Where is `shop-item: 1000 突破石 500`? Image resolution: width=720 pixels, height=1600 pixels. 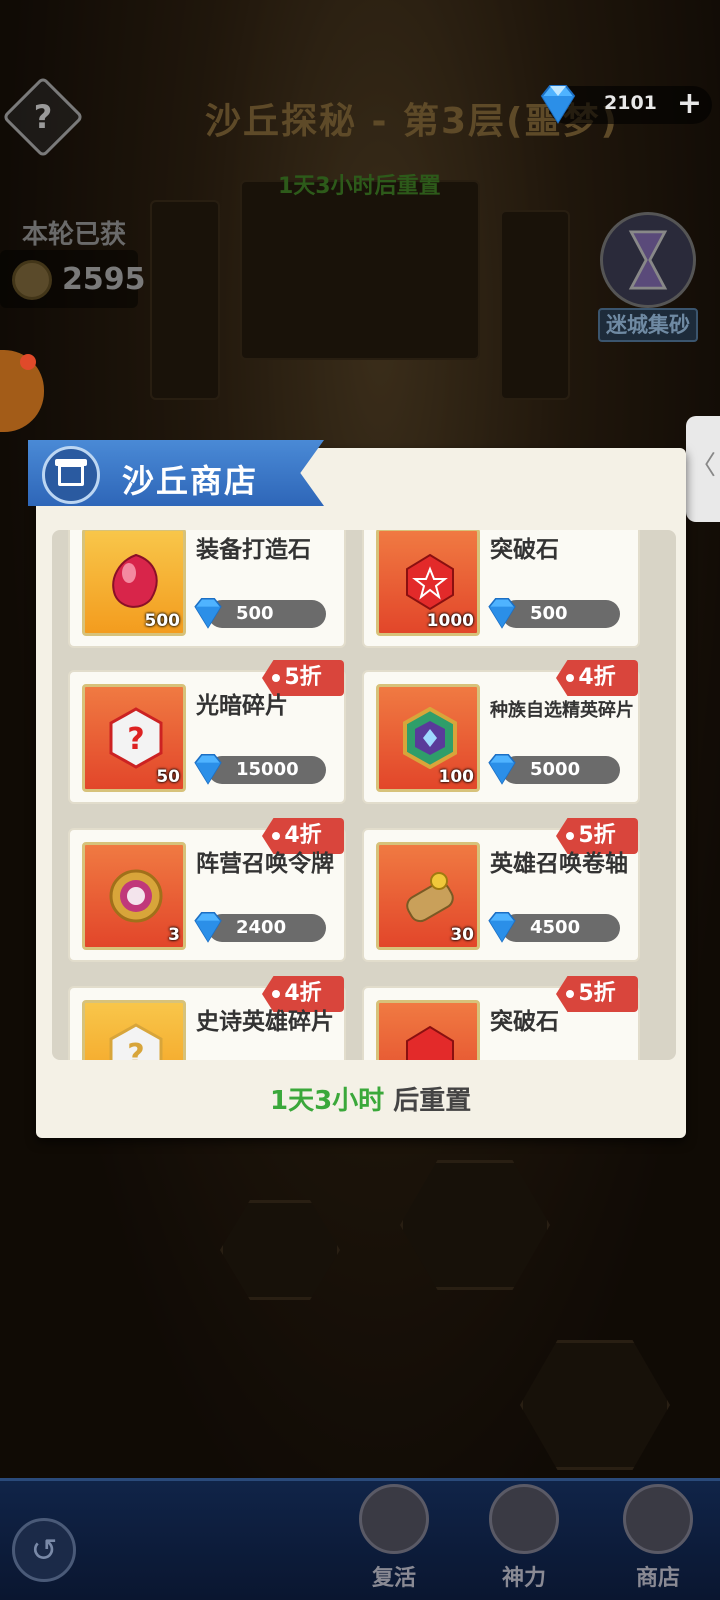
shop-item: 1000 突破石 500 is located at coordinates (501, 589).